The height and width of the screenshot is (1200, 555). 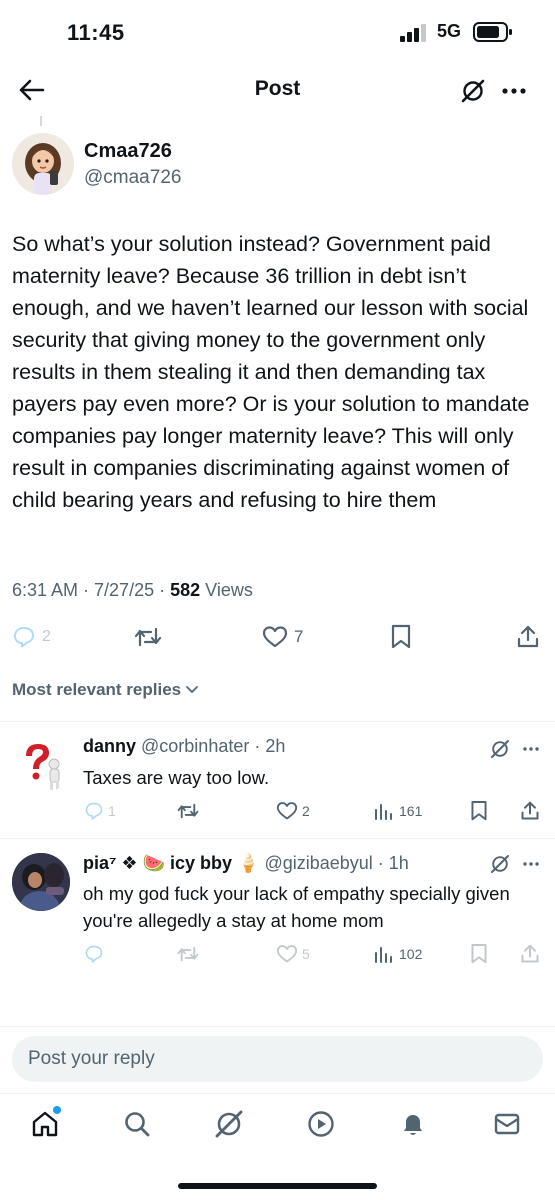 I want to click on messages-icon, so click(x=507, y=1124).